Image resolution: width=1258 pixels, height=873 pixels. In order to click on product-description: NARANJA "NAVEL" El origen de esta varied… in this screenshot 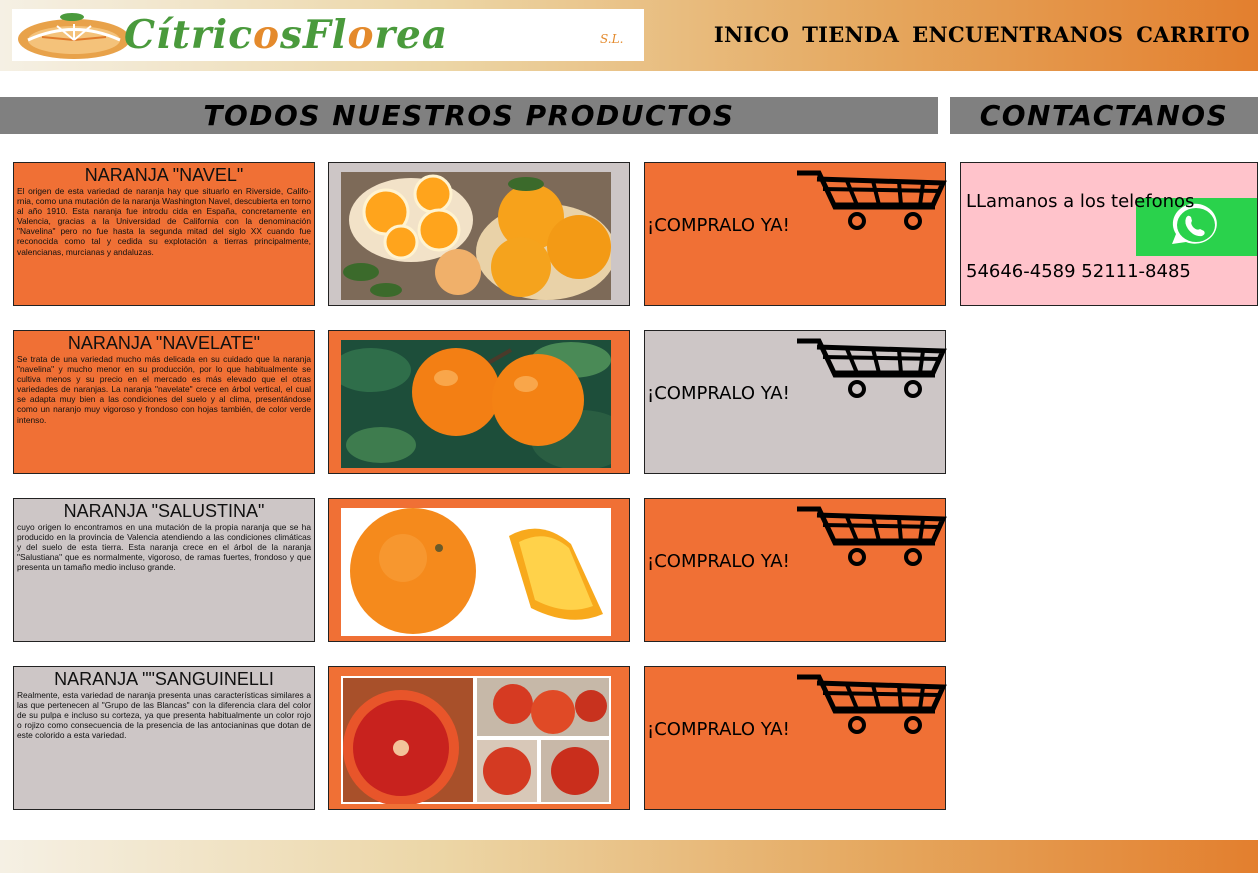, I will do `click(164, 234)`.